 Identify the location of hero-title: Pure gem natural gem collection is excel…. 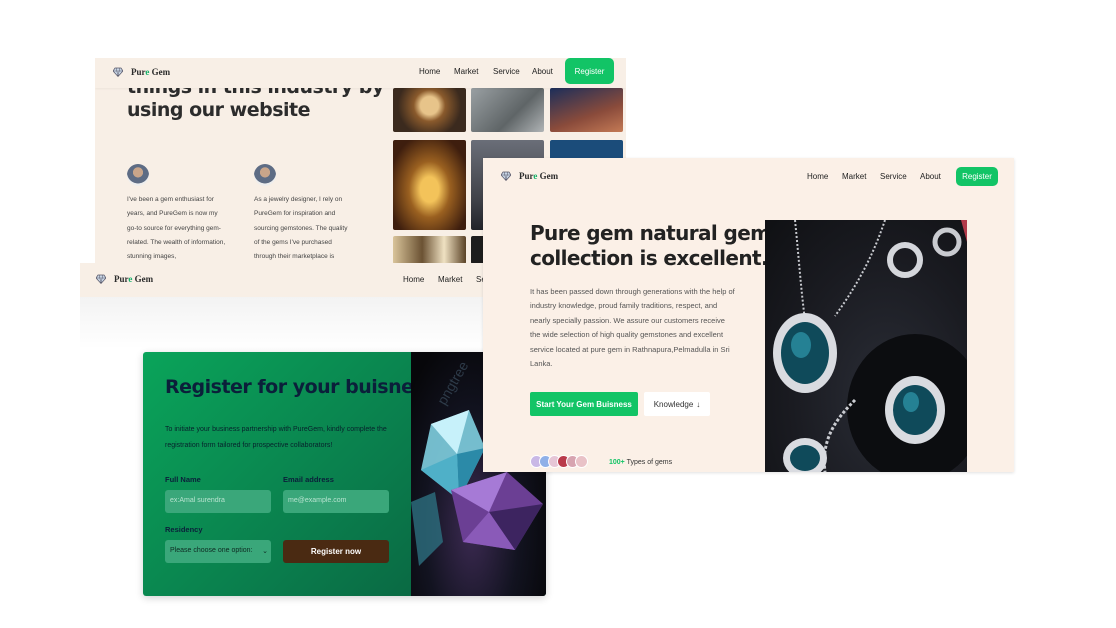
(650, 246).